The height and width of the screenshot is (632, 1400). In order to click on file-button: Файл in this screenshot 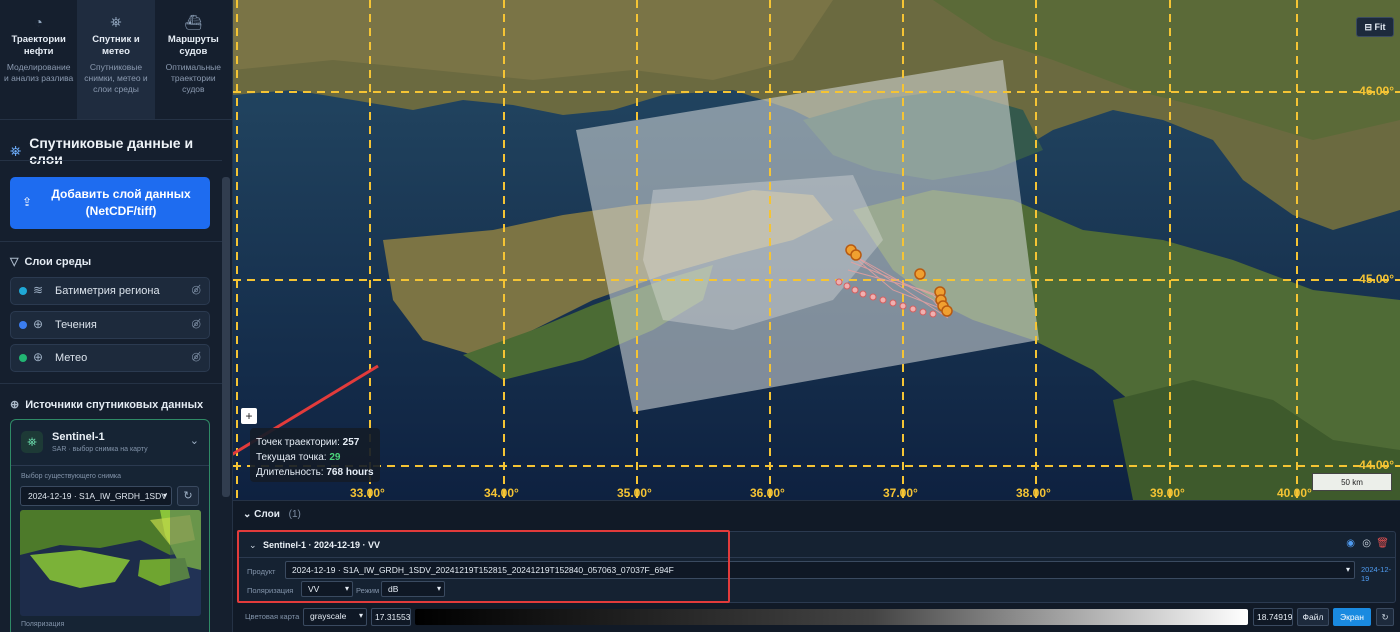, I will do `click(1313, 617)`.